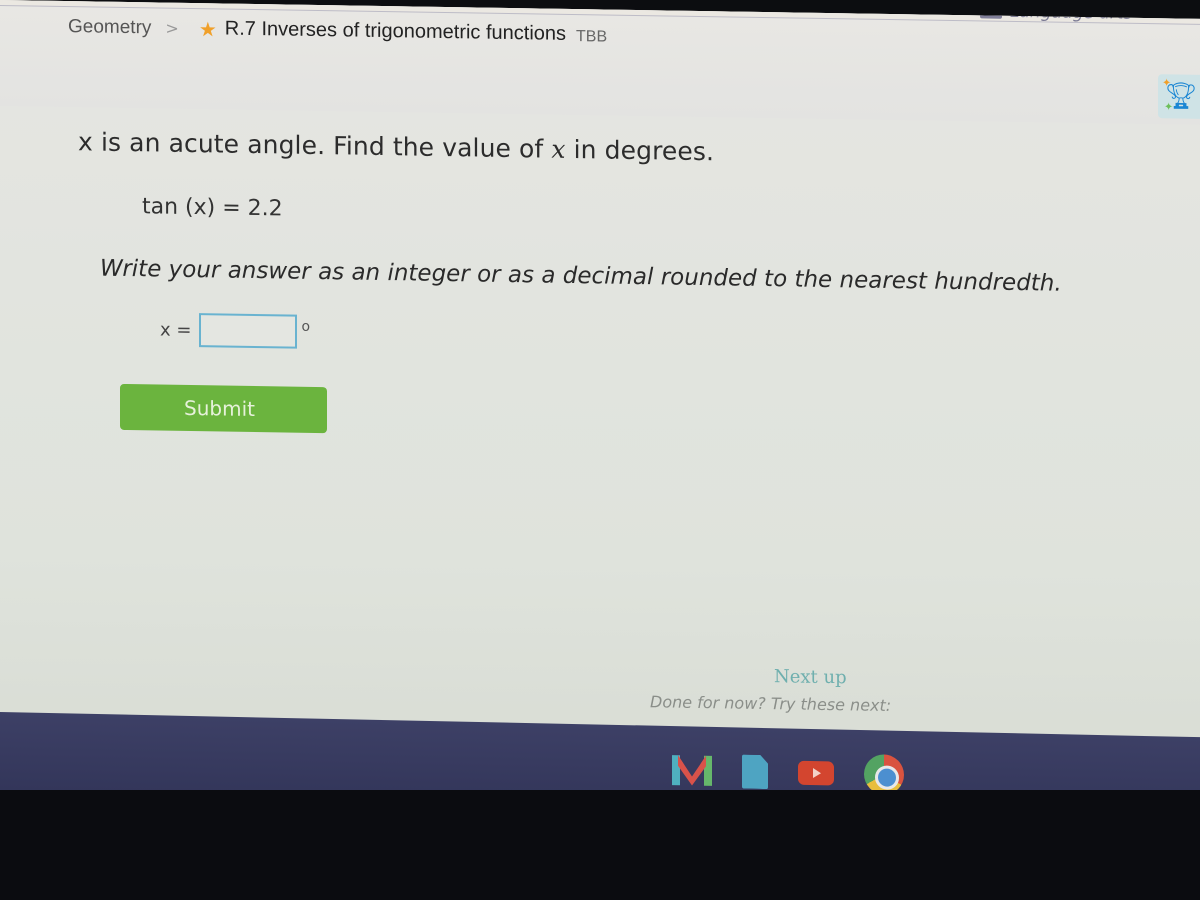 The width and height of the screenshot is (1200, 900). I want to click on tab-label: Language arts, so click(1071, 12).